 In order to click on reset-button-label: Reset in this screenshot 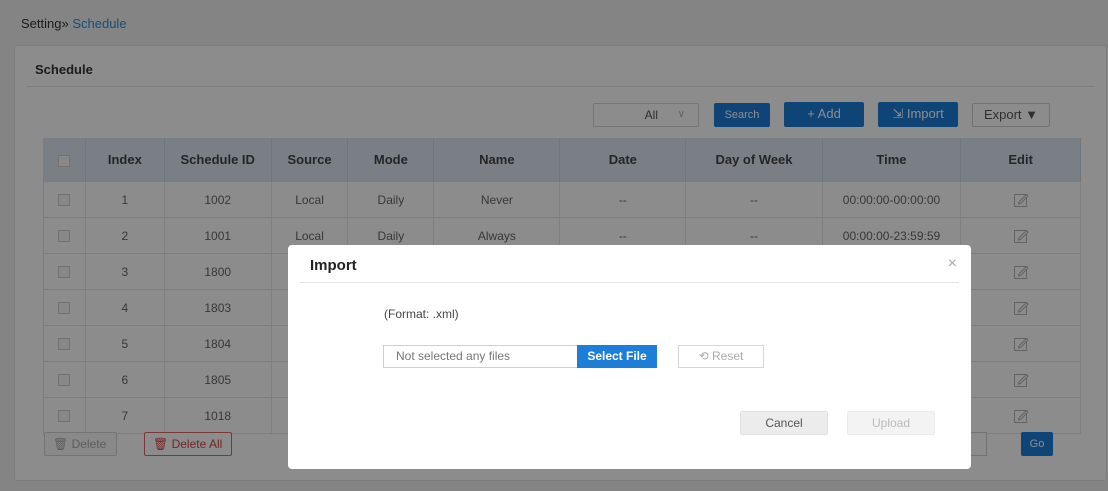, I will do `click(728, 356)`.